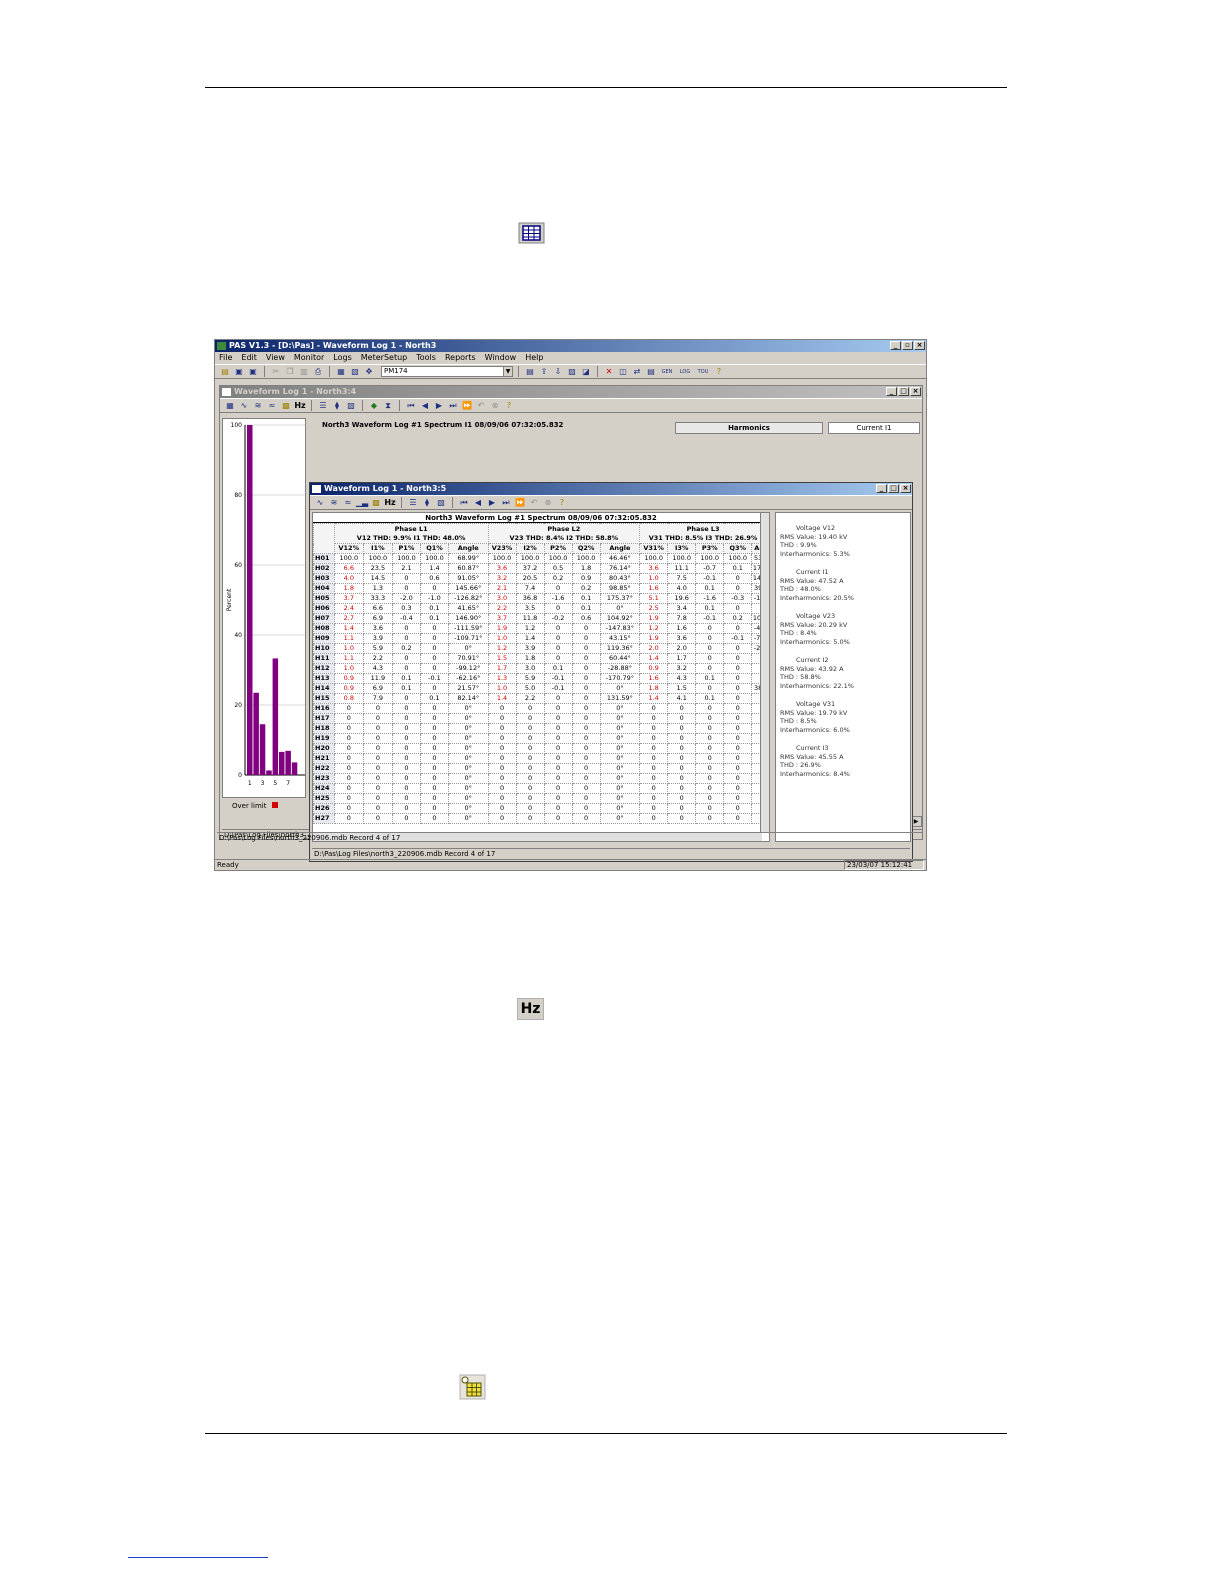  What do you see at coordinates (434, 548) in the screenshot?
I see `column-header: Q1%` at bounding box center [434, 548].